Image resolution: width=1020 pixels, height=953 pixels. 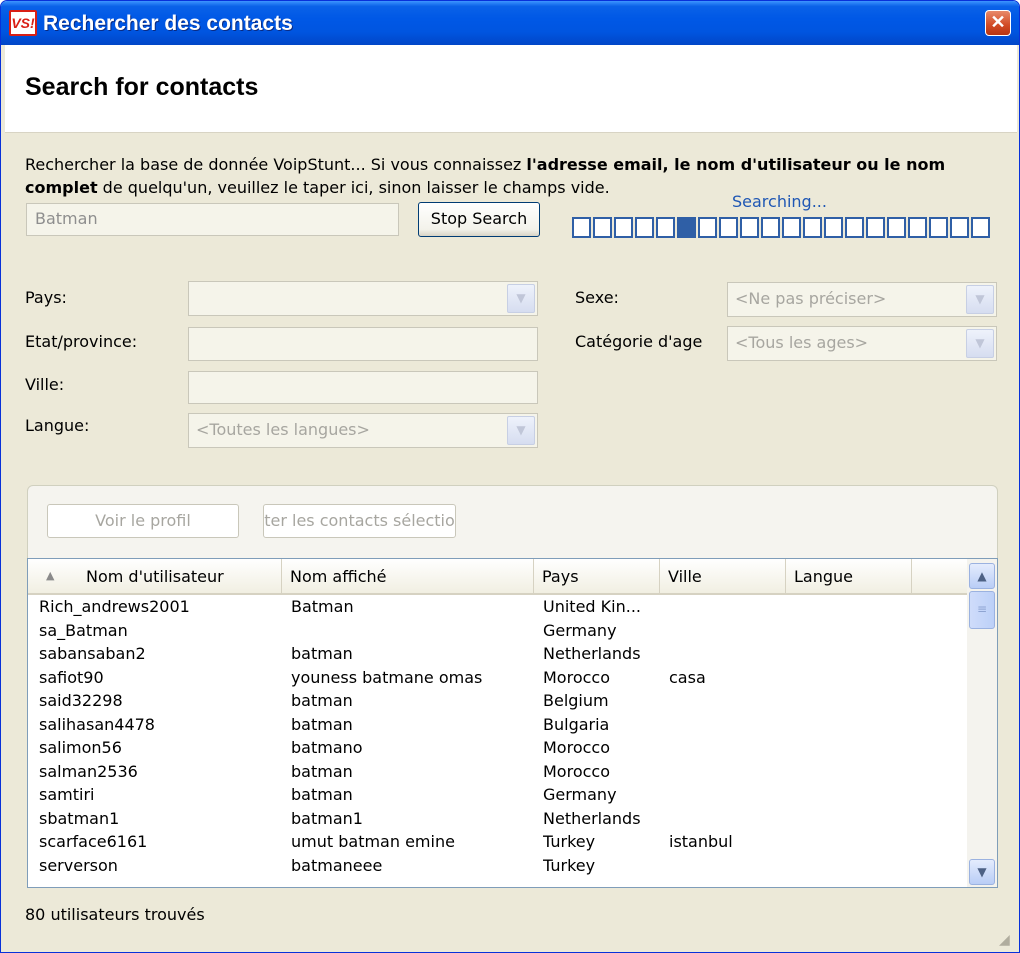 I want to click on chevron-up-icon: ▲, so click(x=982, y=576).